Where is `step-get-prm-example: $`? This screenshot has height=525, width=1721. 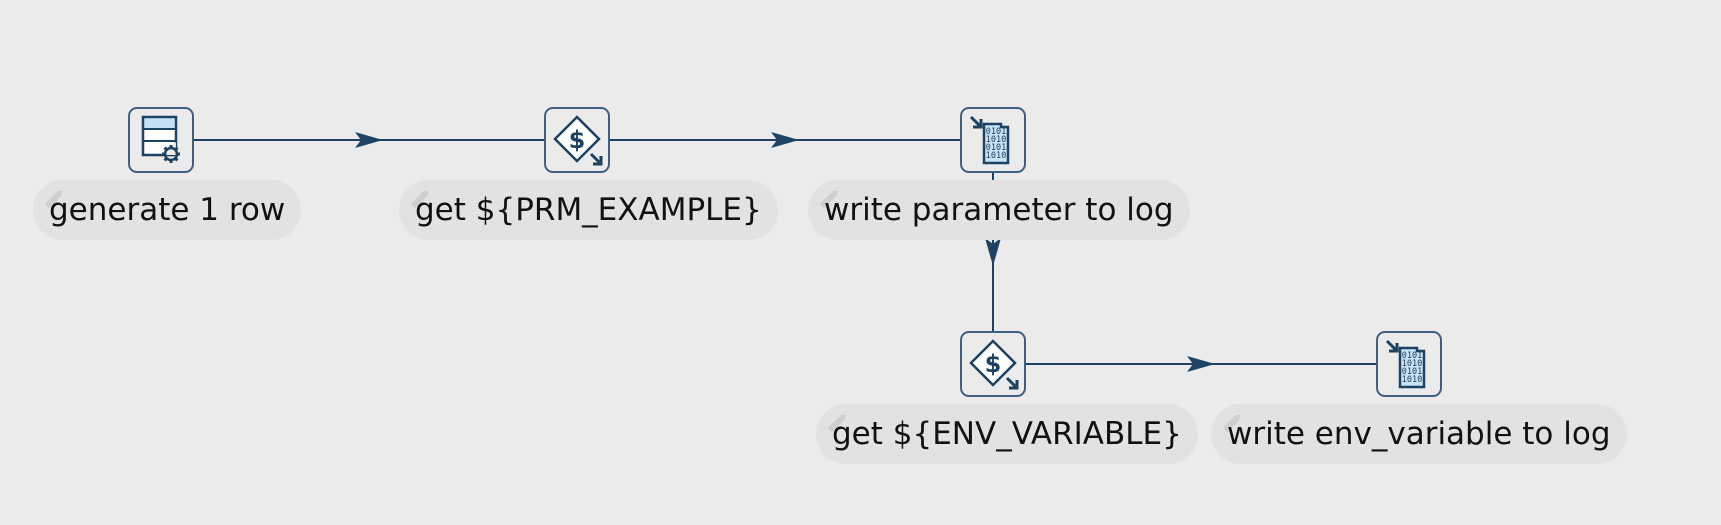
step-get-prm-example: $ is located at coordinates (577, 140).